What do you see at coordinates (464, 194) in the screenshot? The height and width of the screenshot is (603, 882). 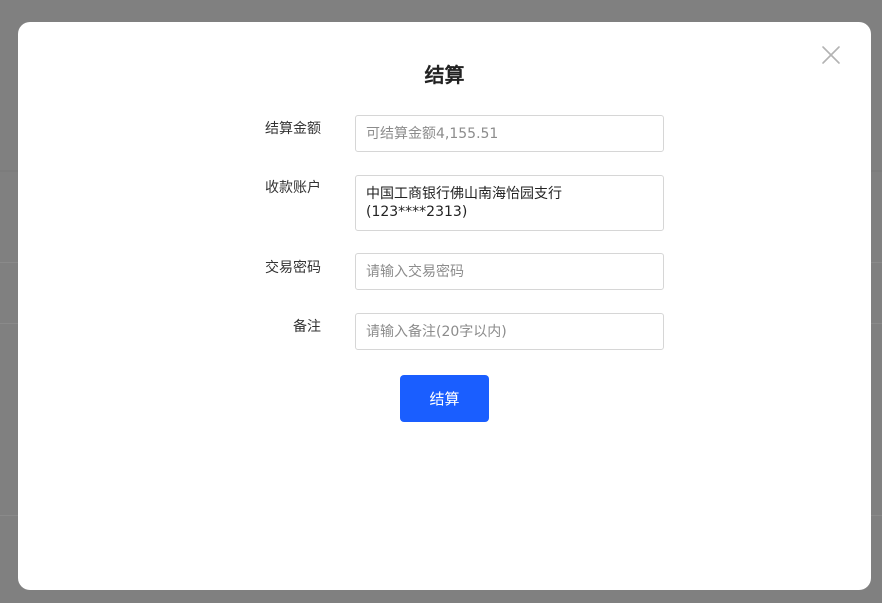 I see `account-bank-name: 中国工商银行佛山南海怡园支行` at bounding box center [464, 194].